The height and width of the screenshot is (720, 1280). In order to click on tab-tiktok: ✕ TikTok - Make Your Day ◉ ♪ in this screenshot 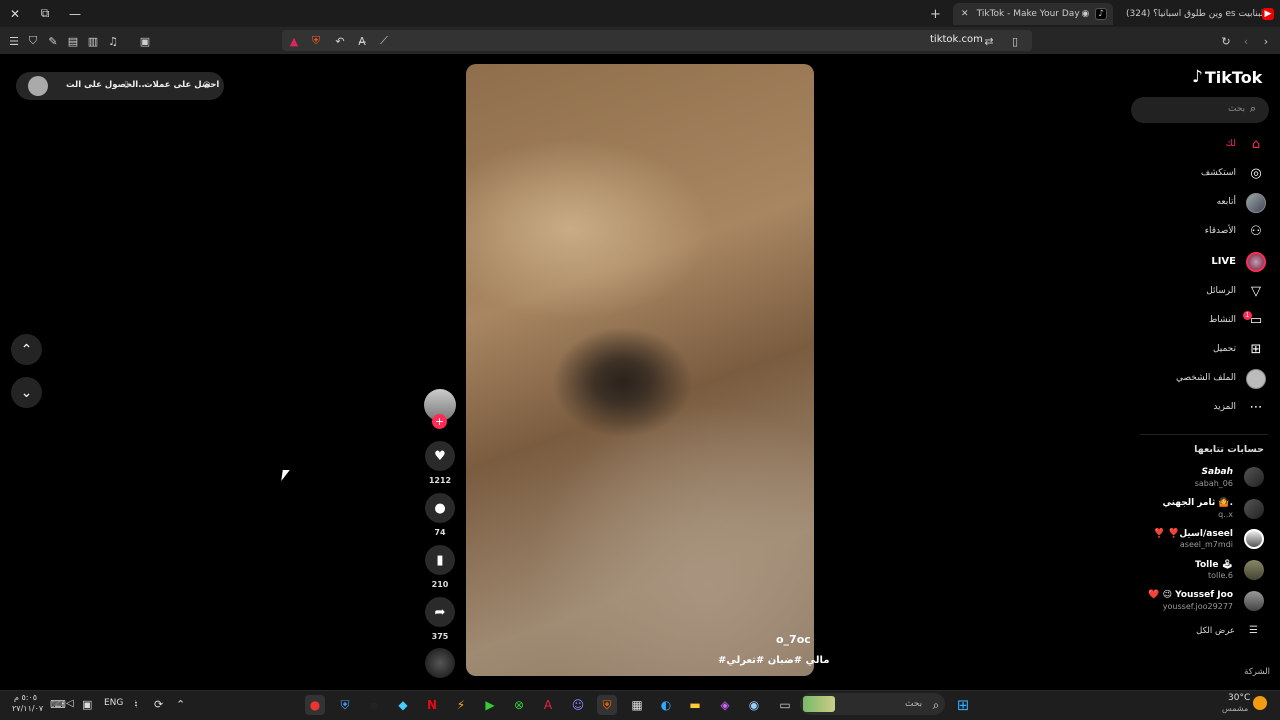, I will do `click(1033, 14)`.